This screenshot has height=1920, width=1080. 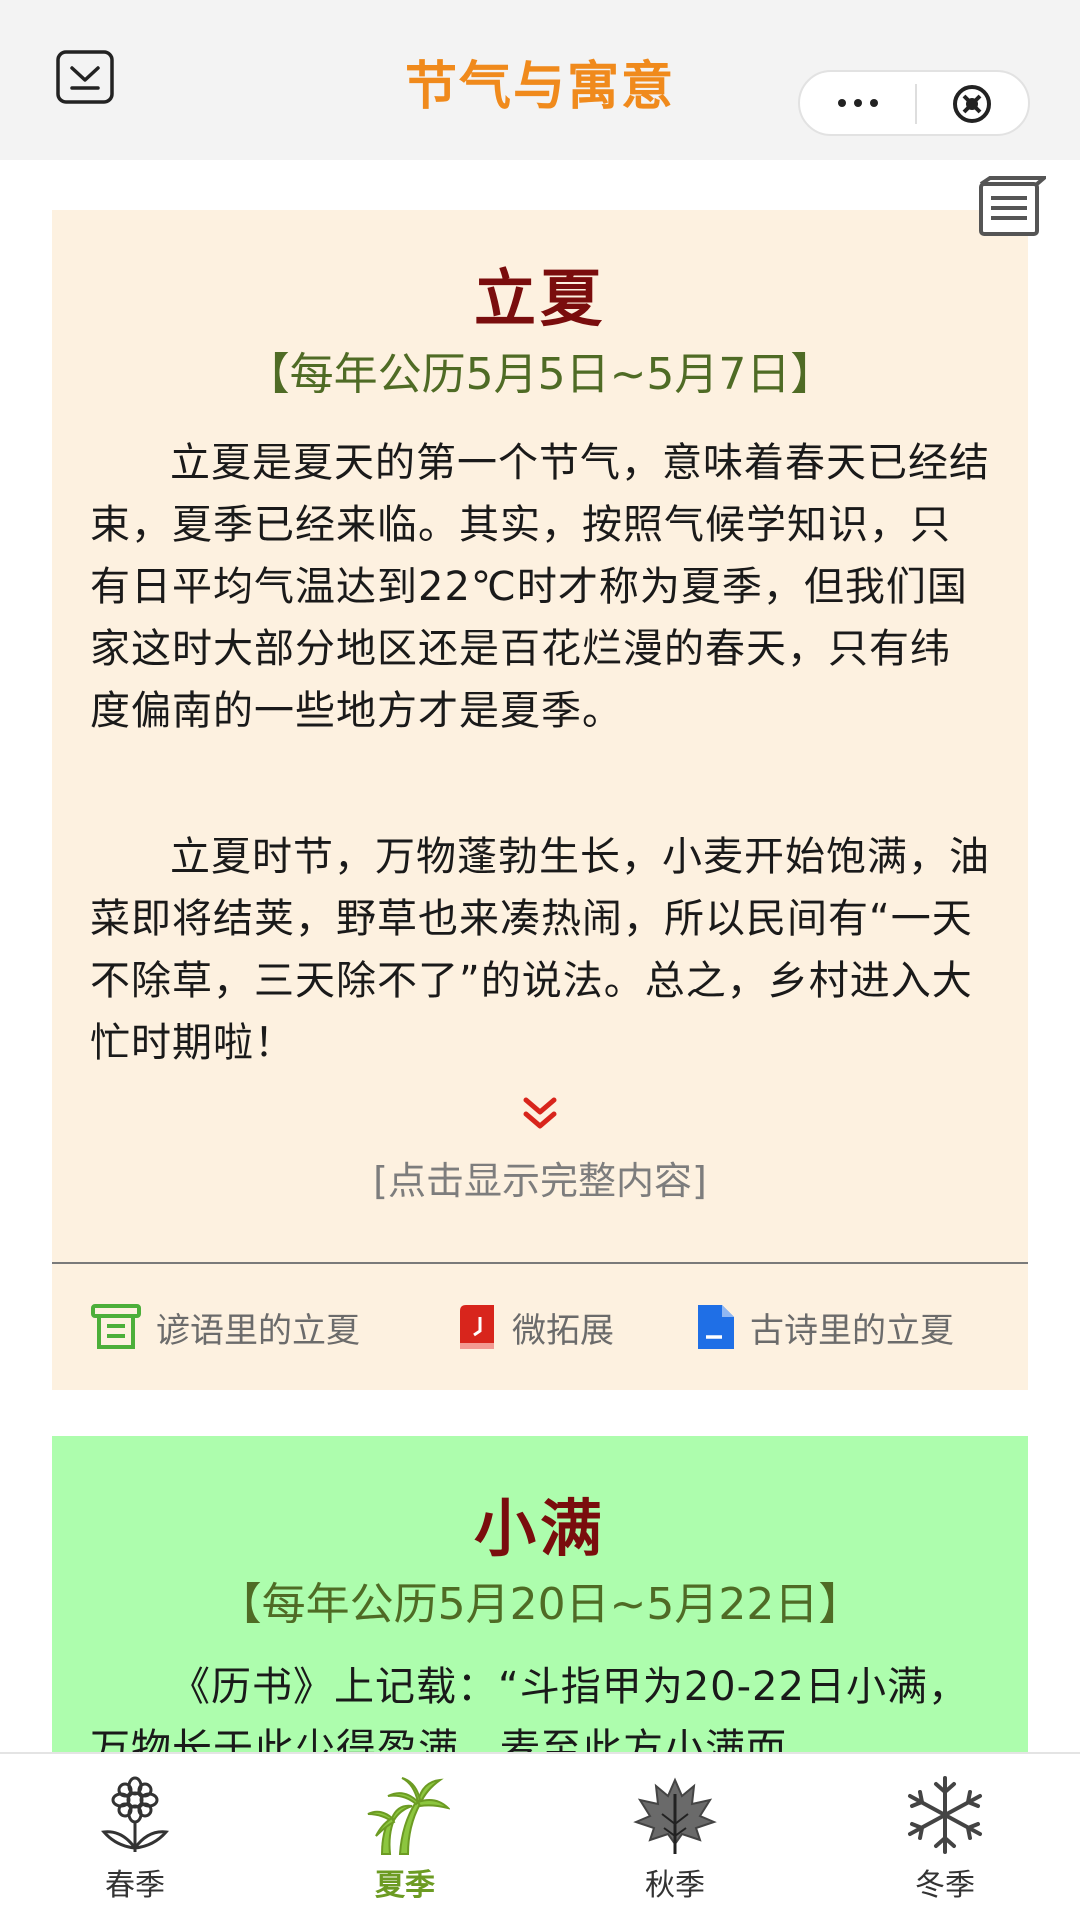 What do you see at coordinates (539, 298) in the screenshot?
I see `card-title: 立夏` at bounding box center [539, 298].